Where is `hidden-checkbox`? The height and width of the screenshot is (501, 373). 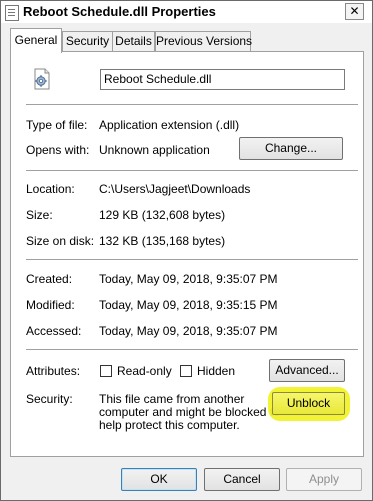
hidden-checkbox is located at coordinates (186, 371).